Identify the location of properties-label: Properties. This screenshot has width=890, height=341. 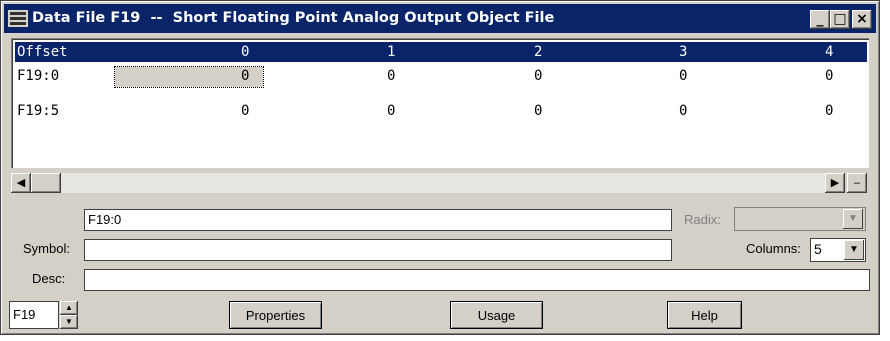
(275, 315).